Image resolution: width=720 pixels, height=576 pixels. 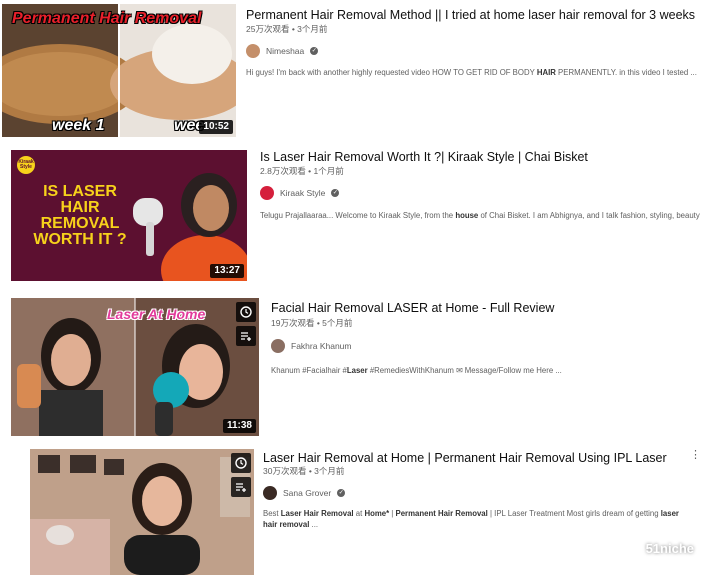 I want to click on wechat-icon, so click(x=630, y=548).